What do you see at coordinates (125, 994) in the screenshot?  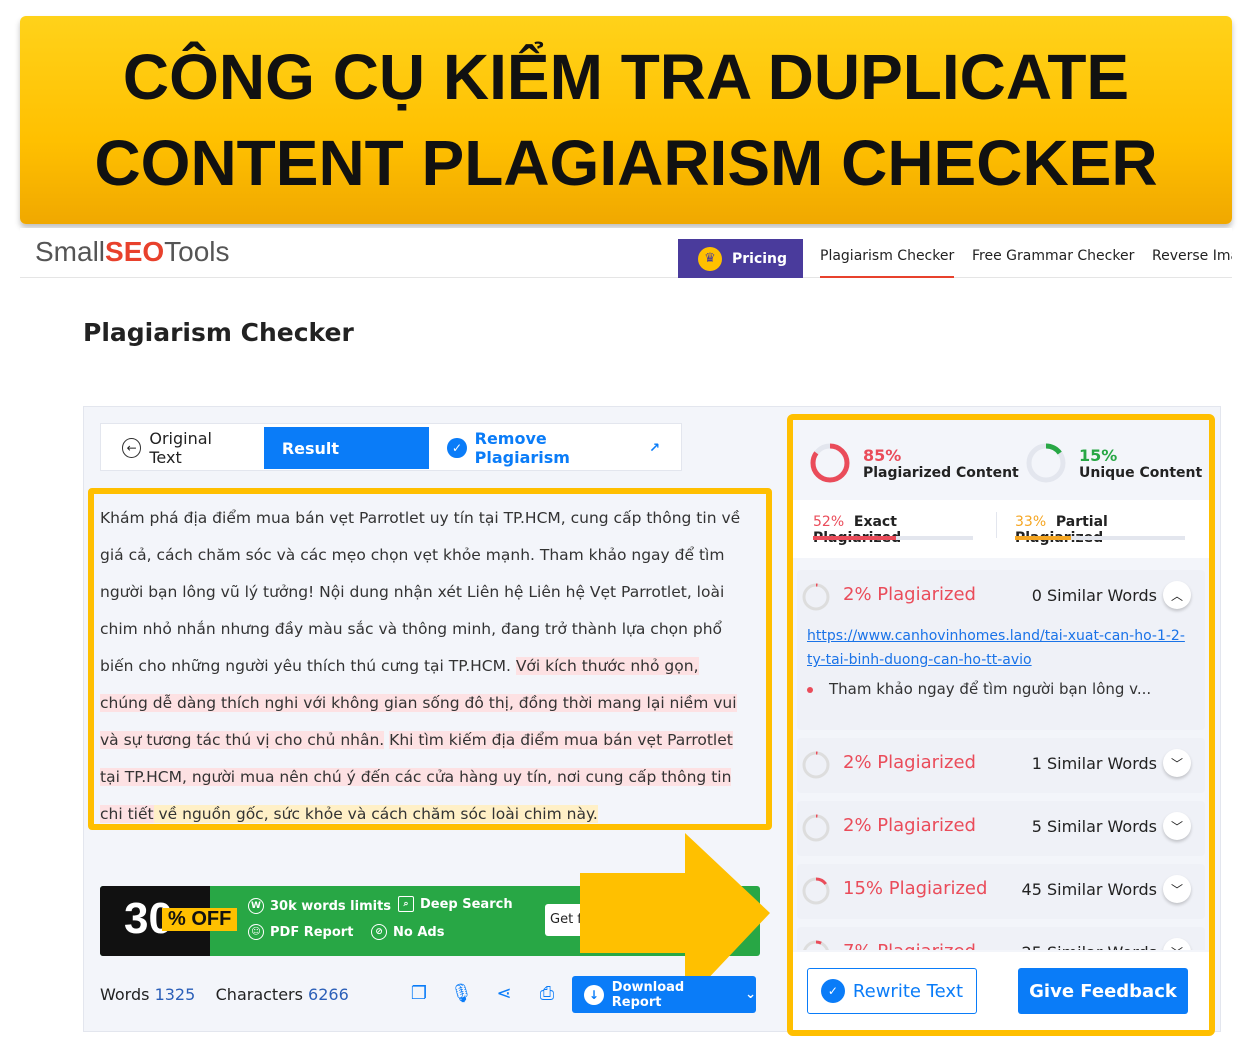 I see `words-label: Words` at bounding box center [125, 994].